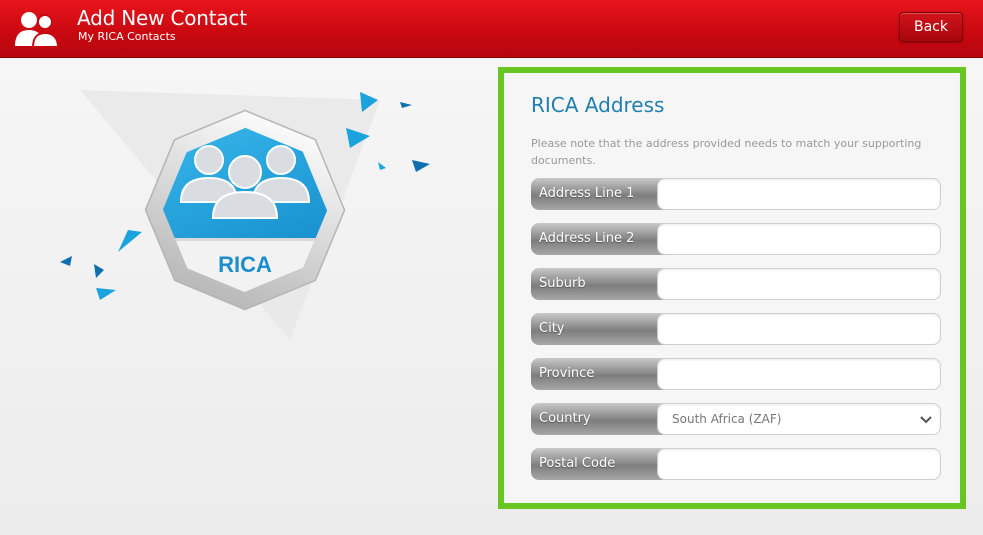 This screenshot has width=983, height=535. What do you see at coordinates (799, 284) in the screenshot?
I see `suburb-input` at bounding box center [799, 284].